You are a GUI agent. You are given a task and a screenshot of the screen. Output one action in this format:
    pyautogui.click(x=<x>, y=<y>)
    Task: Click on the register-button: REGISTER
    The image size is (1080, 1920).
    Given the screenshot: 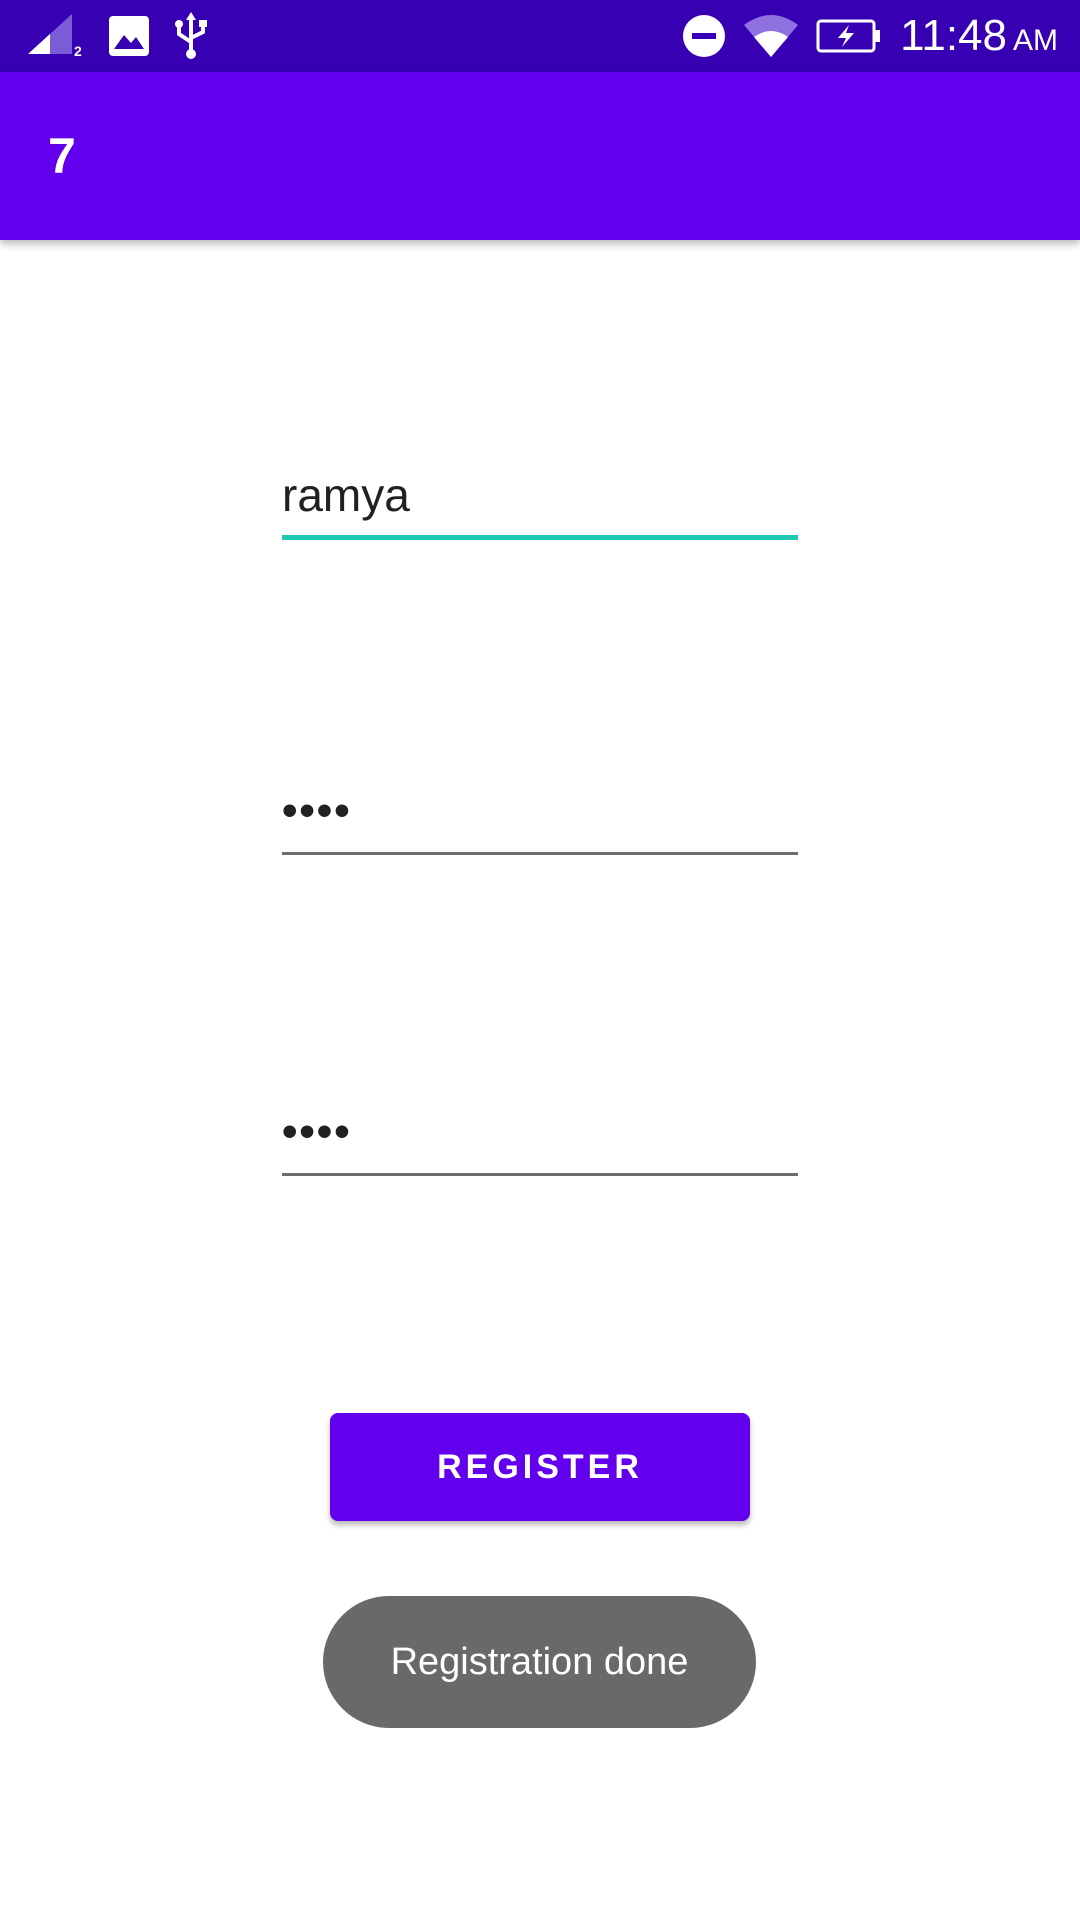 What is the action you would take?
    pyautogui.click(x=540, y=1467)
    